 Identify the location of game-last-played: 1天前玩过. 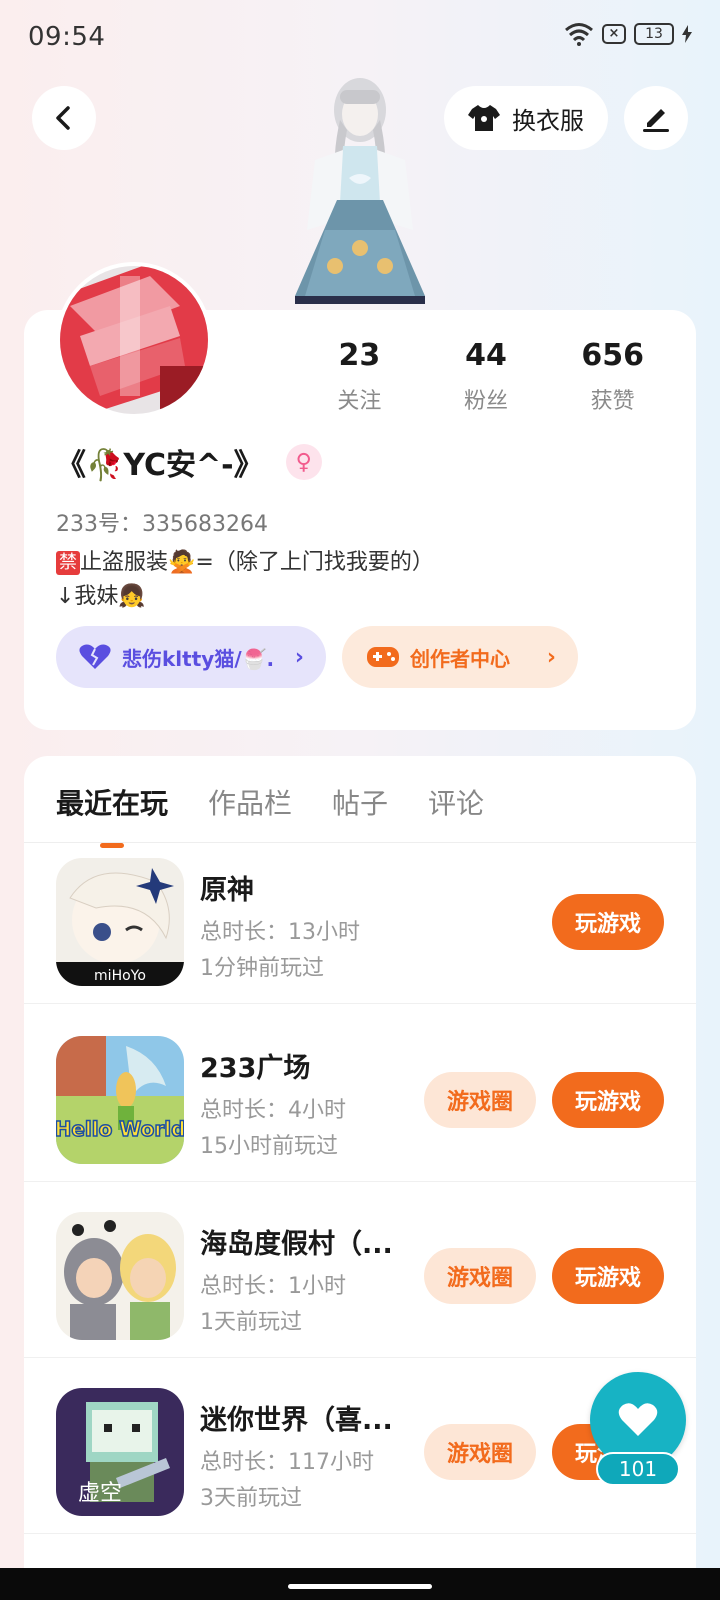
(251, 1322).